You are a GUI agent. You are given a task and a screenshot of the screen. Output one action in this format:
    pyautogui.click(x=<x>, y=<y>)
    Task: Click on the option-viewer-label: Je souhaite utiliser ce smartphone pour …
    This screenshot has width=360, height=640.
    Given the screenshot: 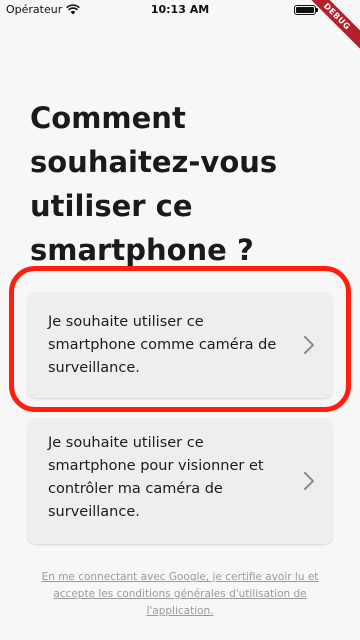 What is the action you would take?
    pyautogui.click(x=156, y=477)
    